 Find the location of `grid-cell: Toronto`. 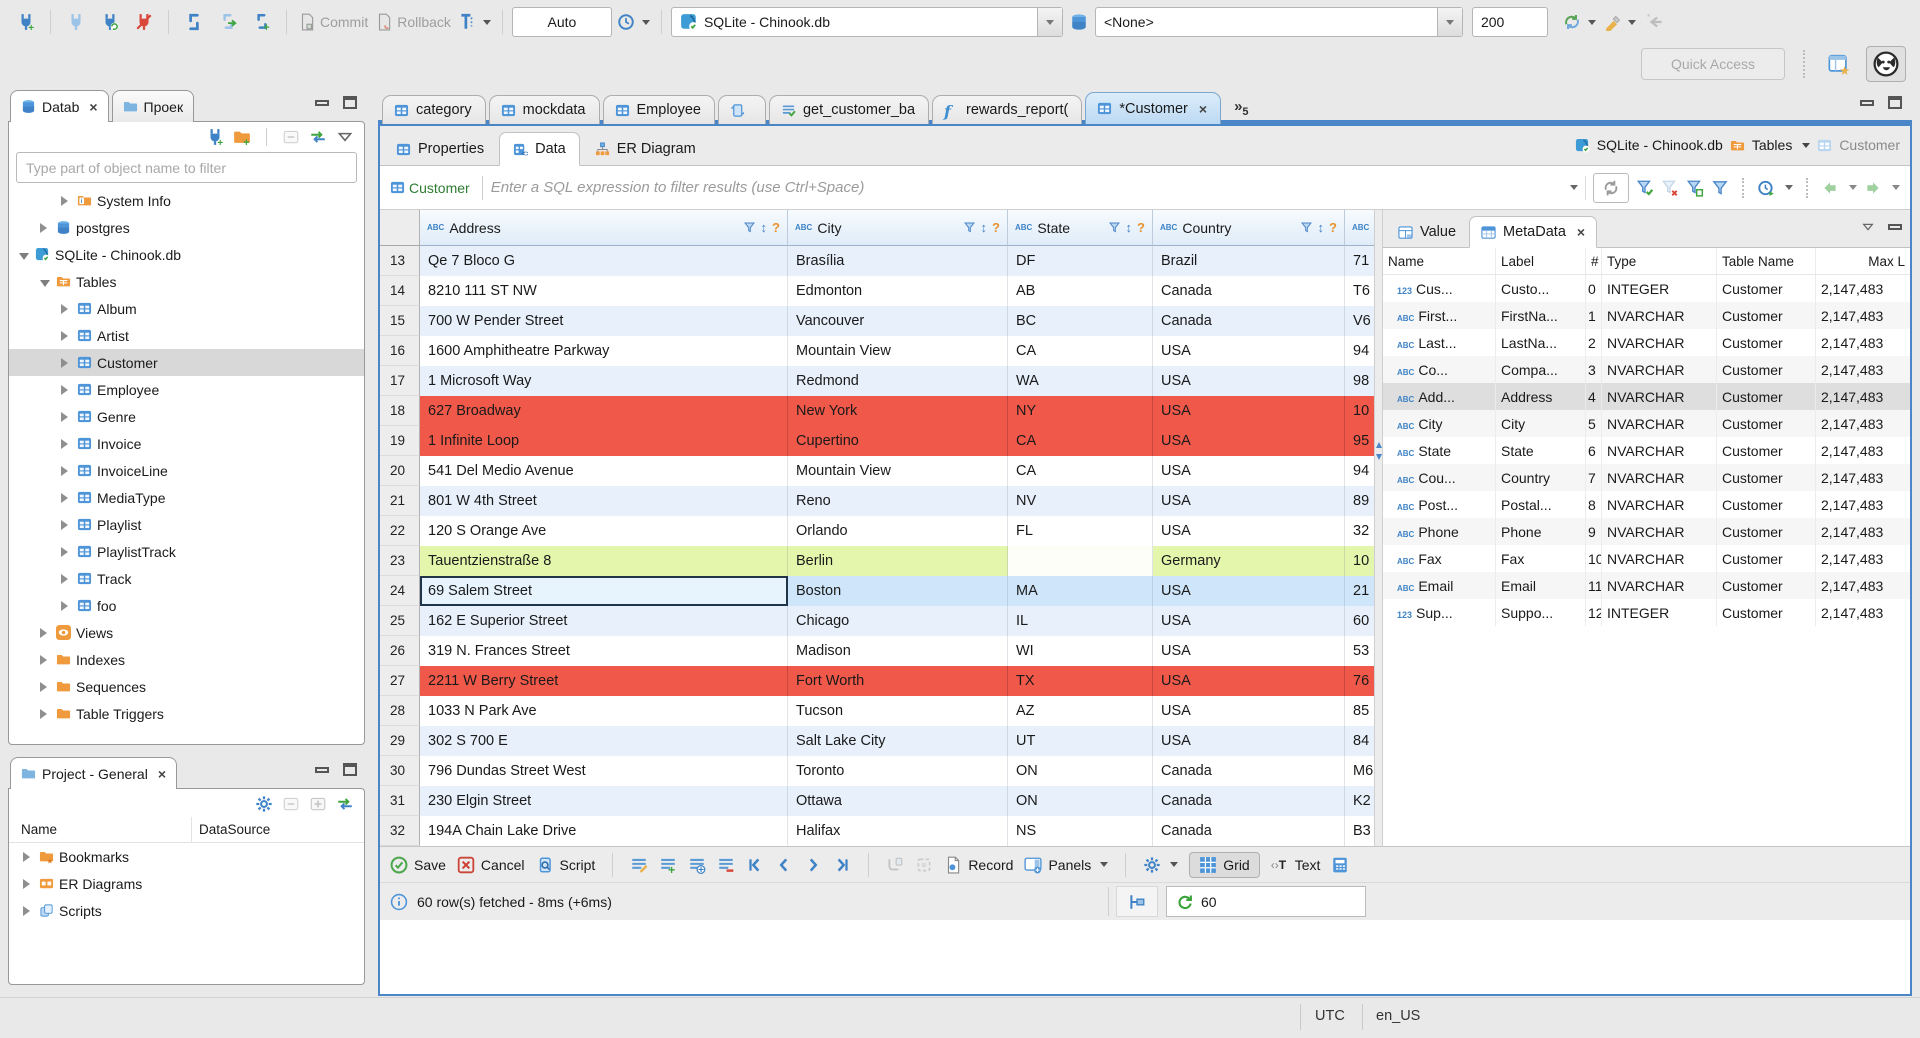

grid-cell: Toronto is located at coordinates (898, 771).